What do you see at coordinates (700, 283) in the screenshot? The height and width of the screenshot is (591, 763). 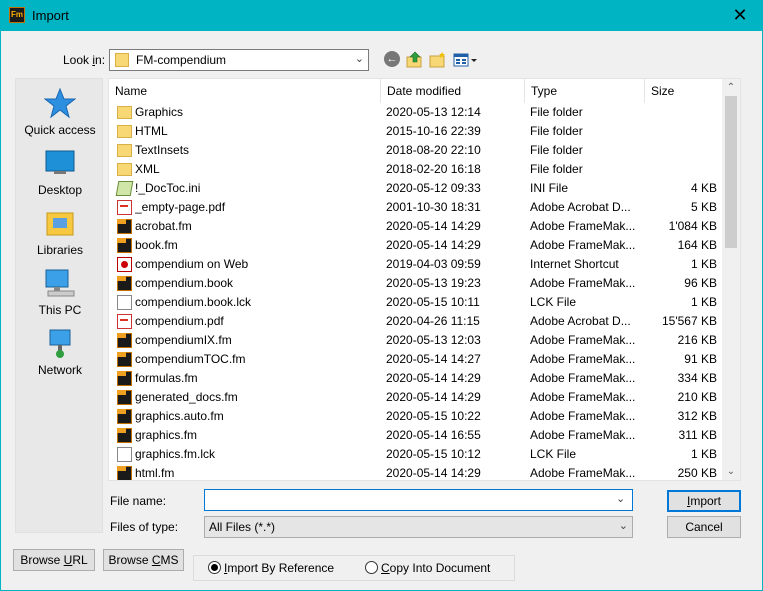 I see `file-size: 96 KB` at bounding box center [700, 283].